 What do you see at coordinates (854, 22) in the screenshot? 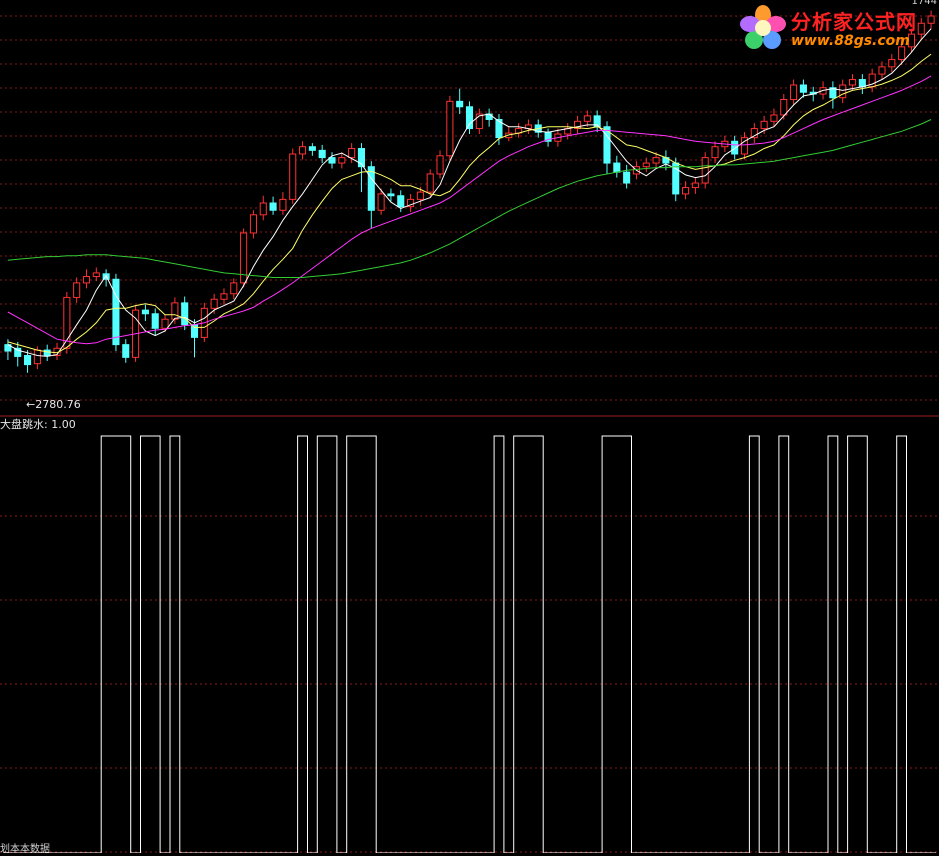
I see `logo-title: 分析家公式网` at bounding box center [854, 22].